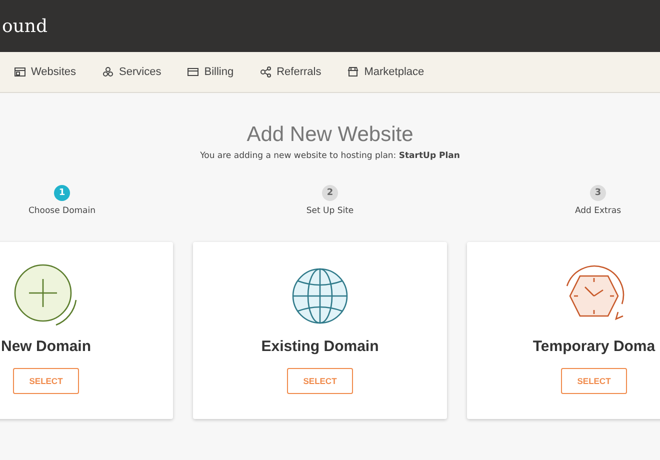  What do you see at coordinates (20, 72) in the screenshot?
I see `browser-window-icon` at bounding box center [20, 72].